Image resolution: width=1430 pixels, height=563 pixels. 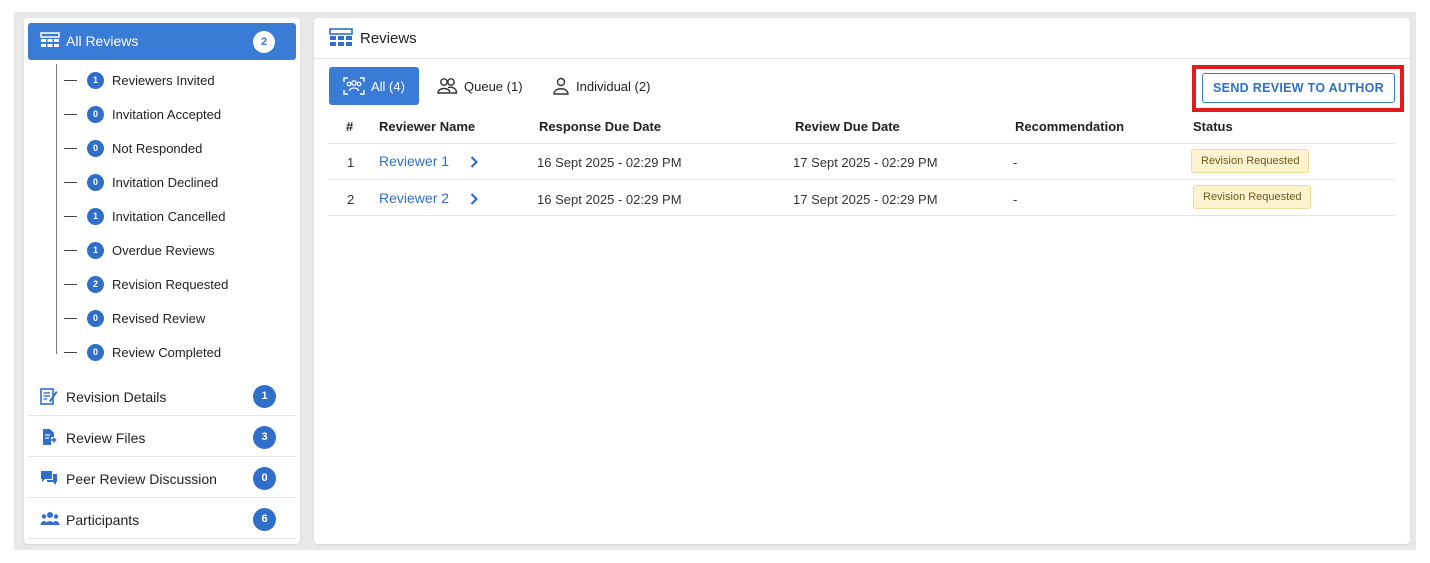 What do you see at coordinates (351, 199) in the screenshot?
I see `row-number: 2` at bounding box center [351, 199].